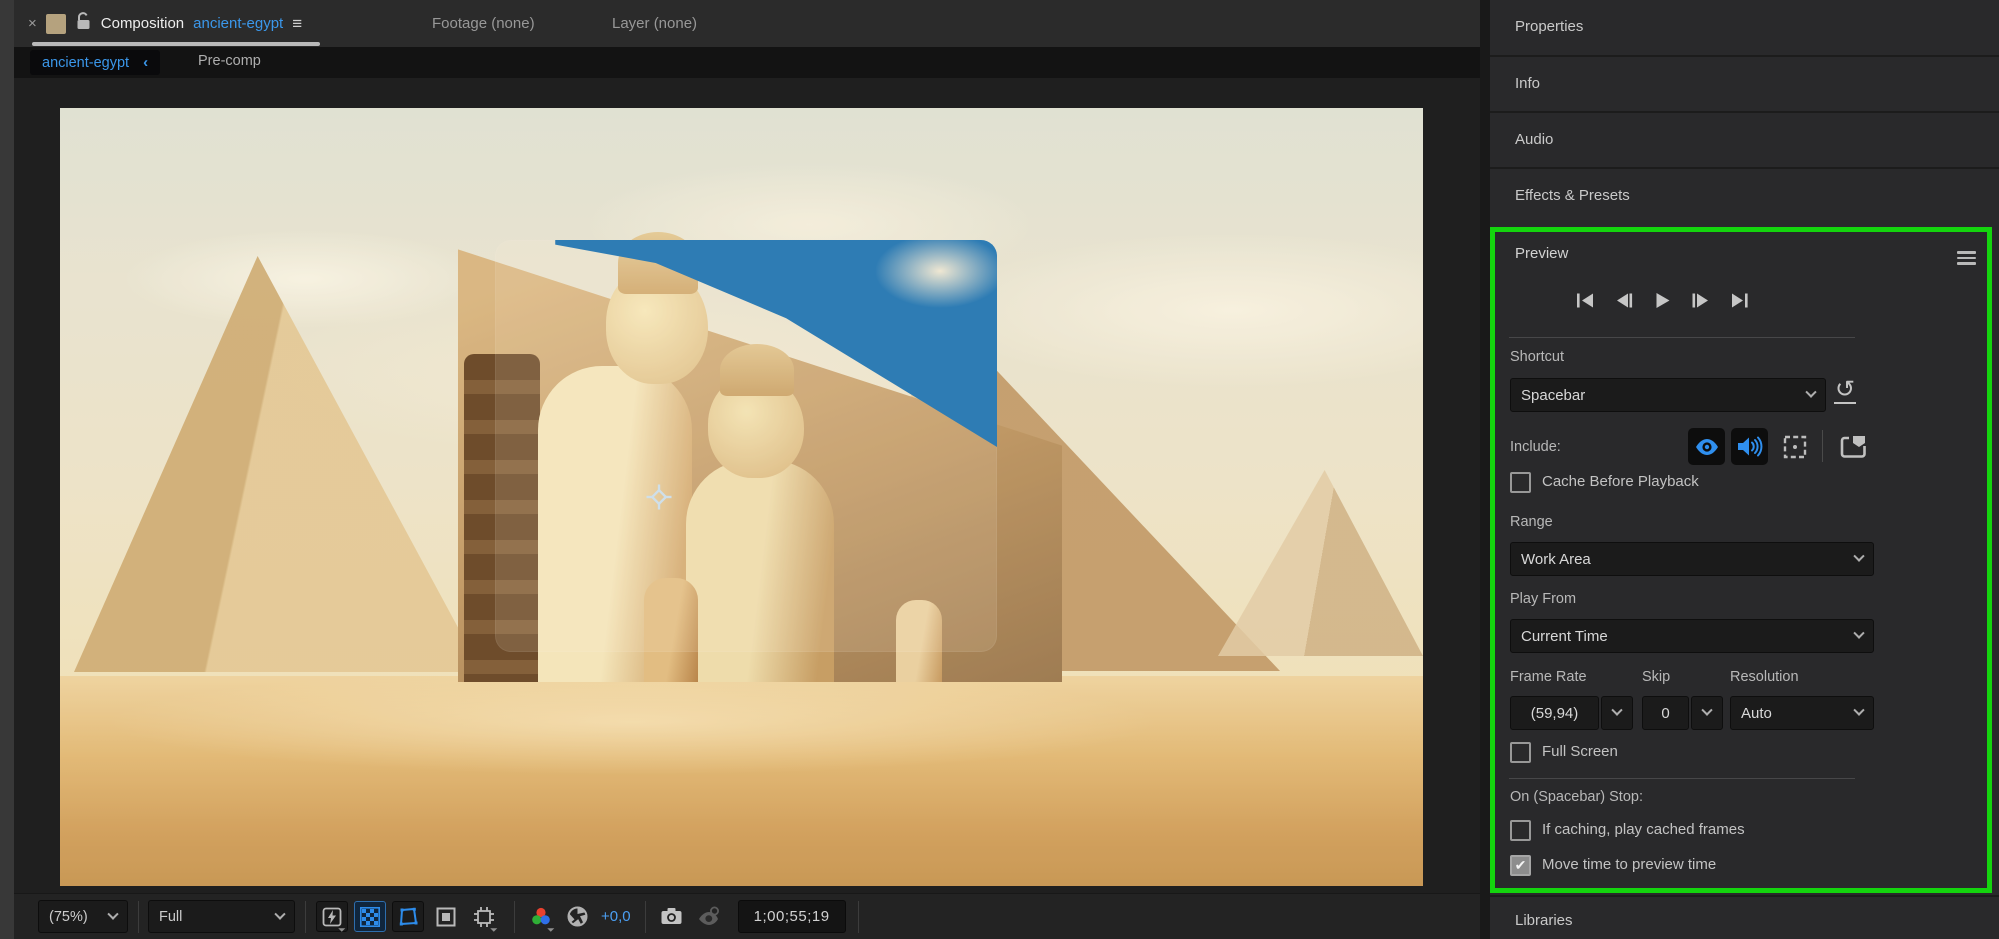  What do you see at coordinates (1564, 636) in the screenshot?
I see `play-from-value: Current Time` at bounding box center [1564, 636].